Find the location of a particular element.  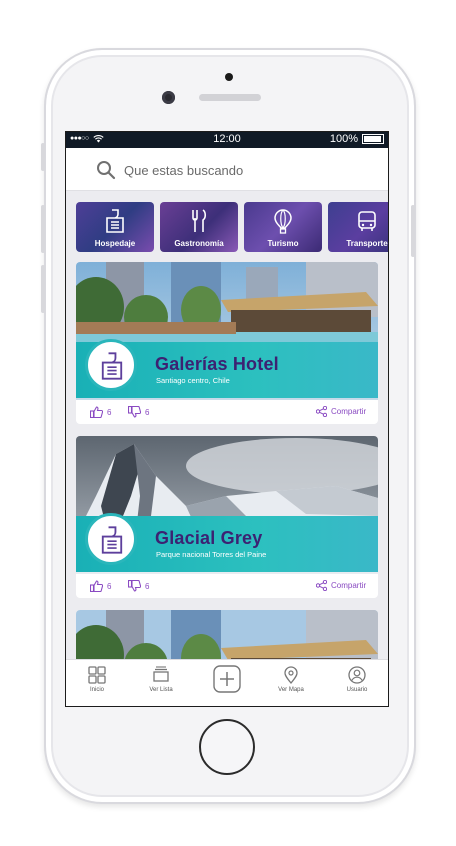

category-label: Transporte is located at coordinates (367, 243).